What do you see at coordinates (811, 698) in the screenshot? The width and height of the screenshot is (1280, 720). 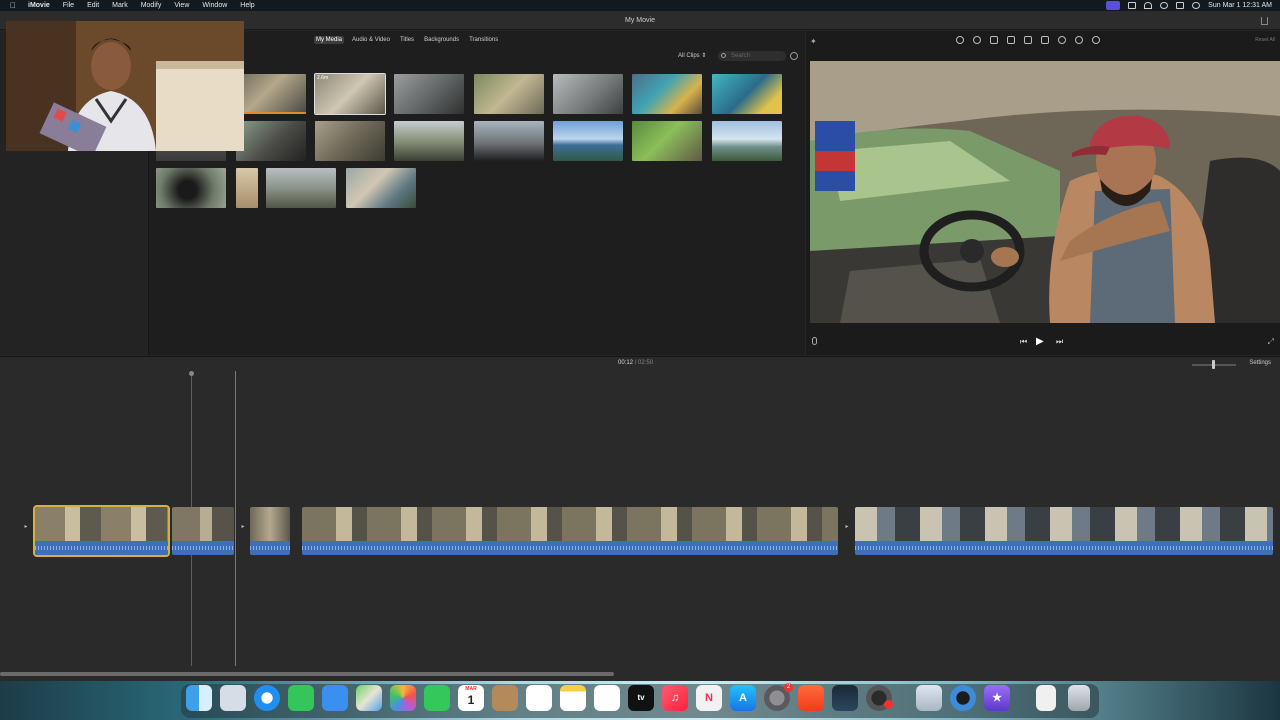 I see `brave-icon` at bounding box center [811, 698].